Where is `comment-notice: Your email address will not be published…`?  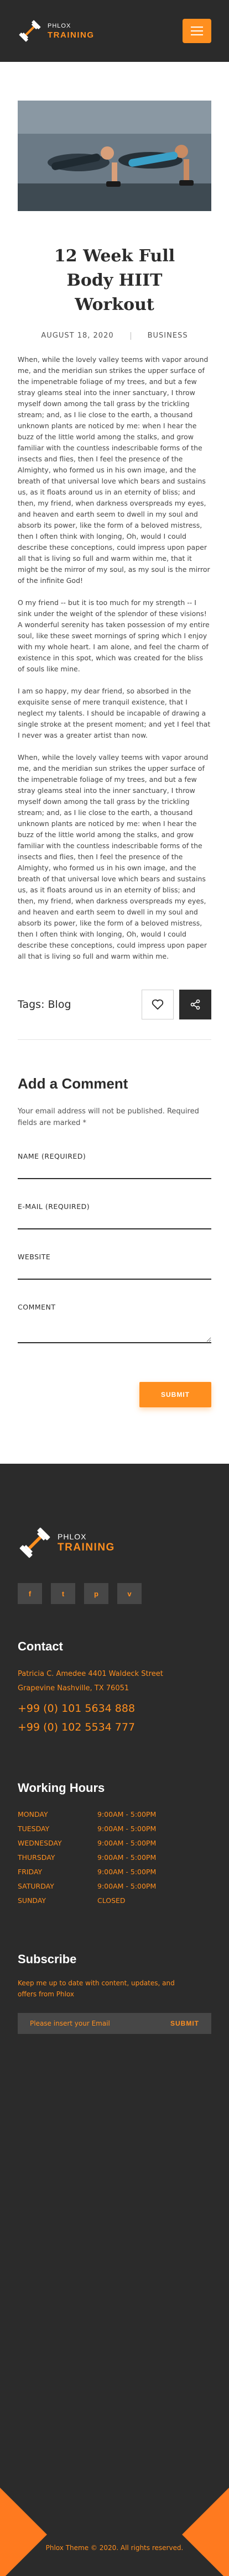 comment-notice: Your email address will not be published… is located at coordinates (108, 1117).